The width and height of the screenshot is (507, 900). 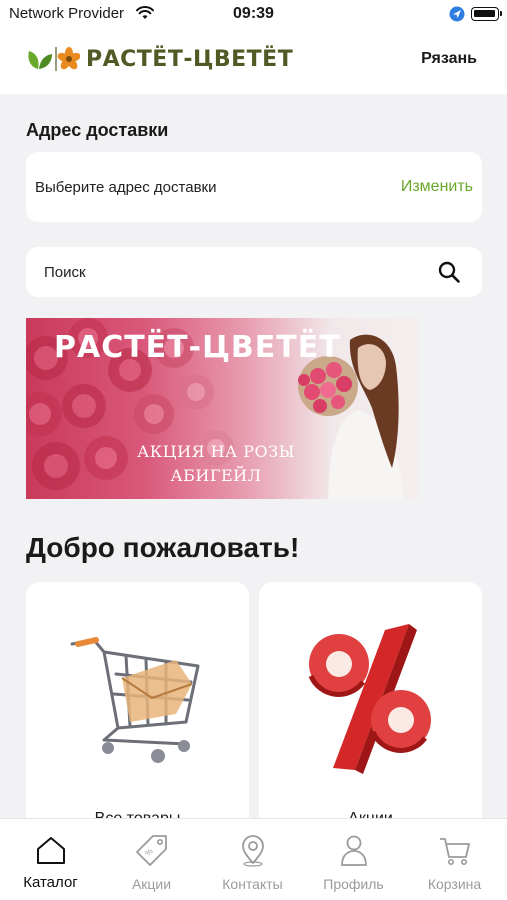 I want to click on tab-catalog: Каталог, so click(x=50, y=859).